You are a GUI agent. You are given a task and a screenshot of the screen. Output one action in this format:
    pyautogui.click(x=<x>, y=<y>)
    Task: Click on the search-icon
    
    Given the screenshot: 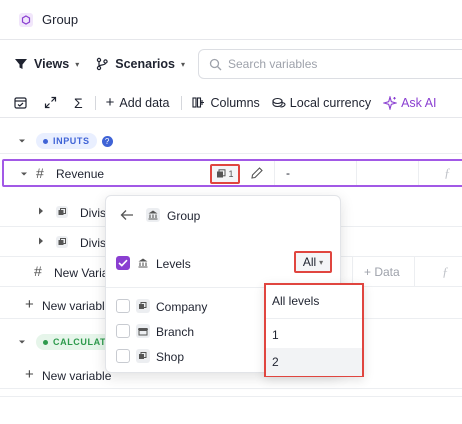 What is the action you would take?
    pyautogui.click(x=215, y=64)
    